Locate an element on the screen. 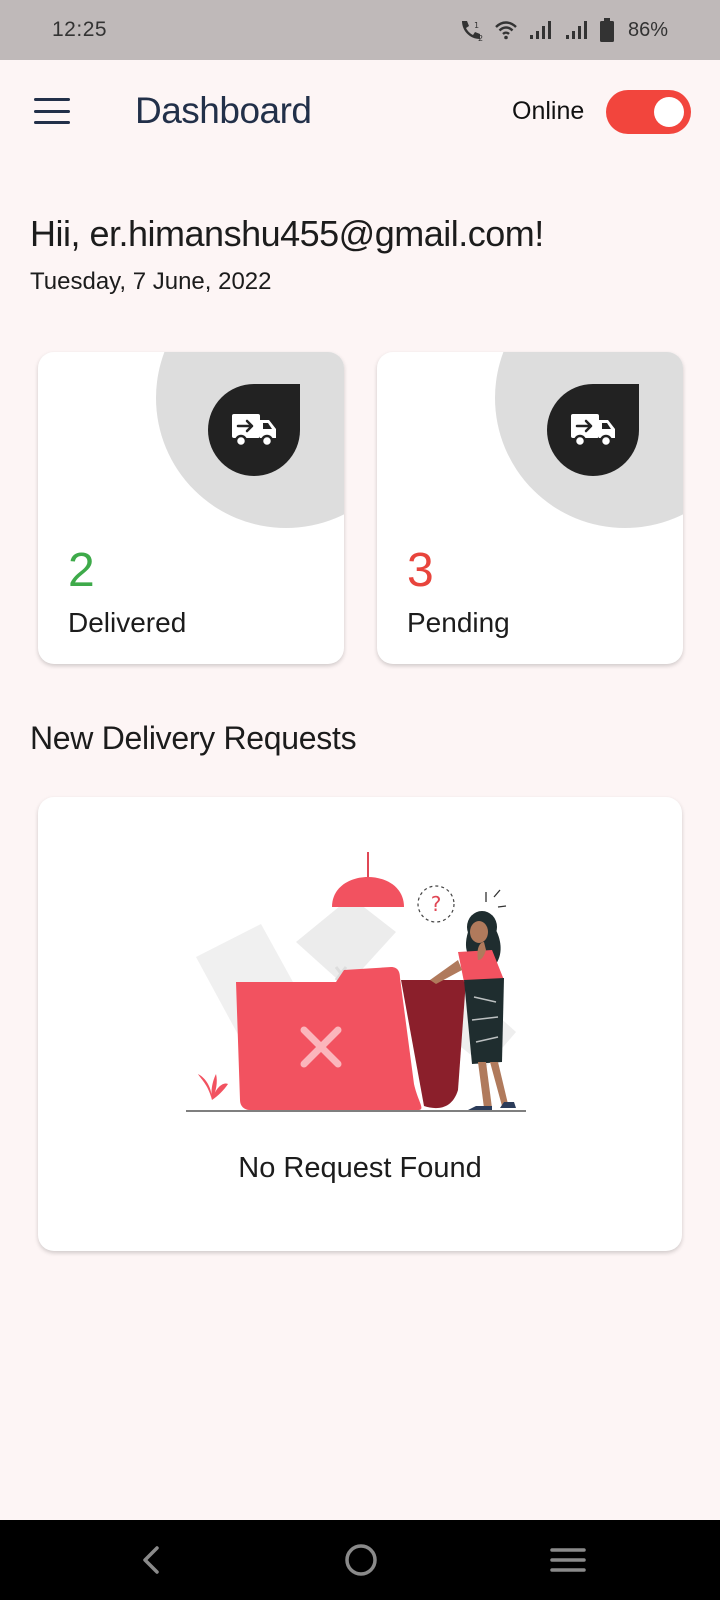 This screenshot has width=720, height=1600. pending-count: 3 is located at coordinates (420, 570).